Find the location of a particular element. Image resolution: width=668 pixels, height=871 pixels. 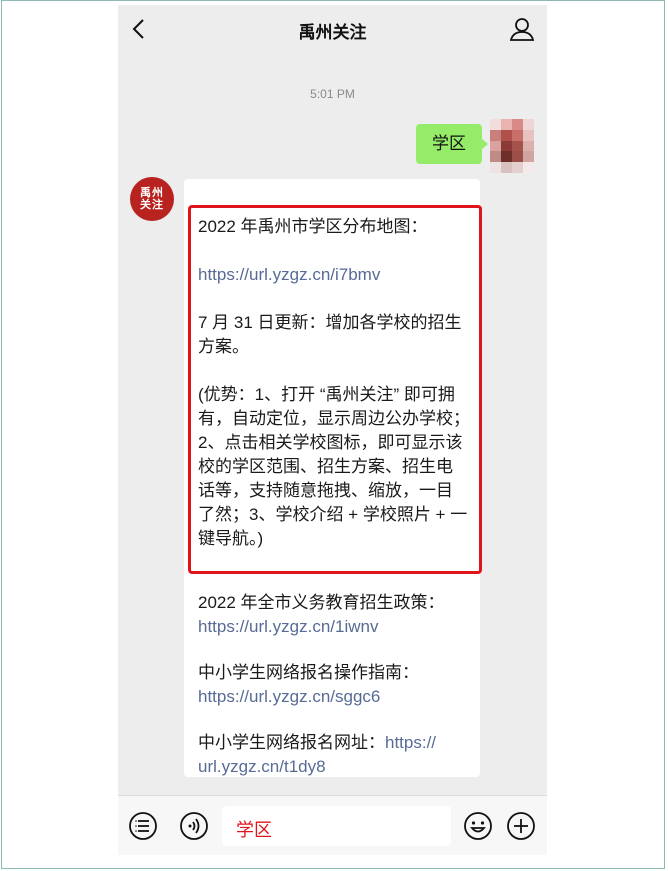

guide-link: https://url.yzgz.cn/sggc6 is located at coordinates (289, 696).